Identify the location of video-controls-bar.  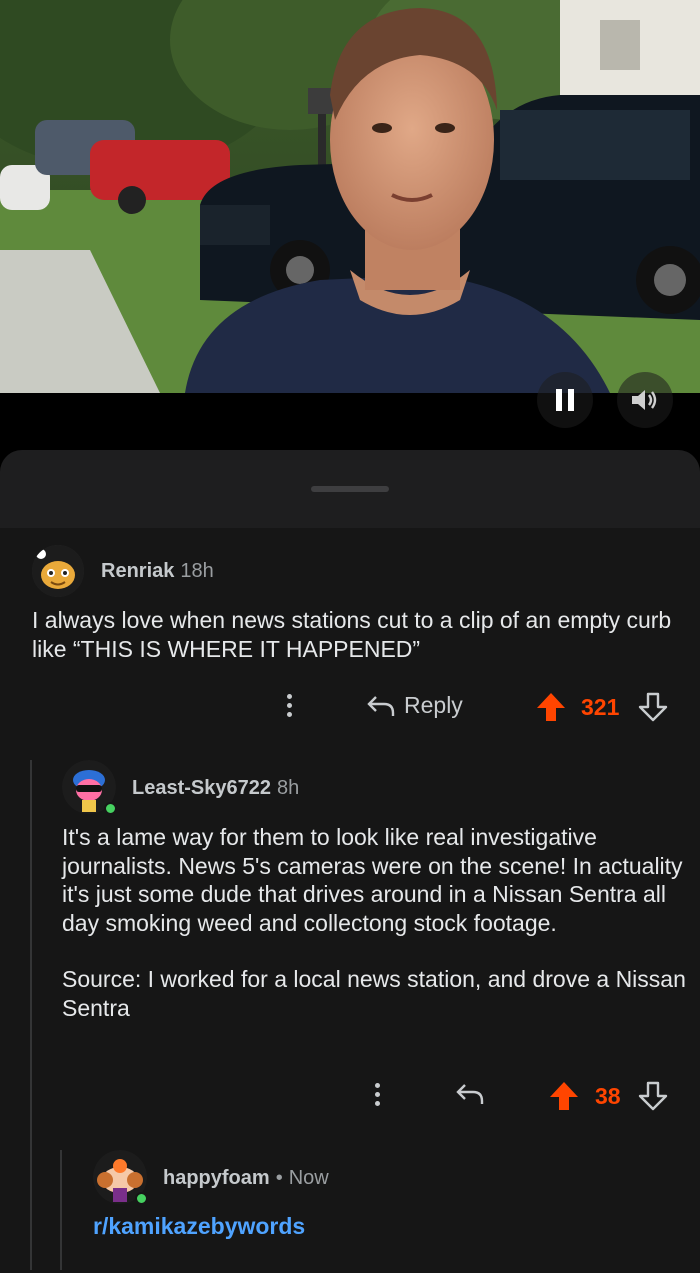
(350, 421).